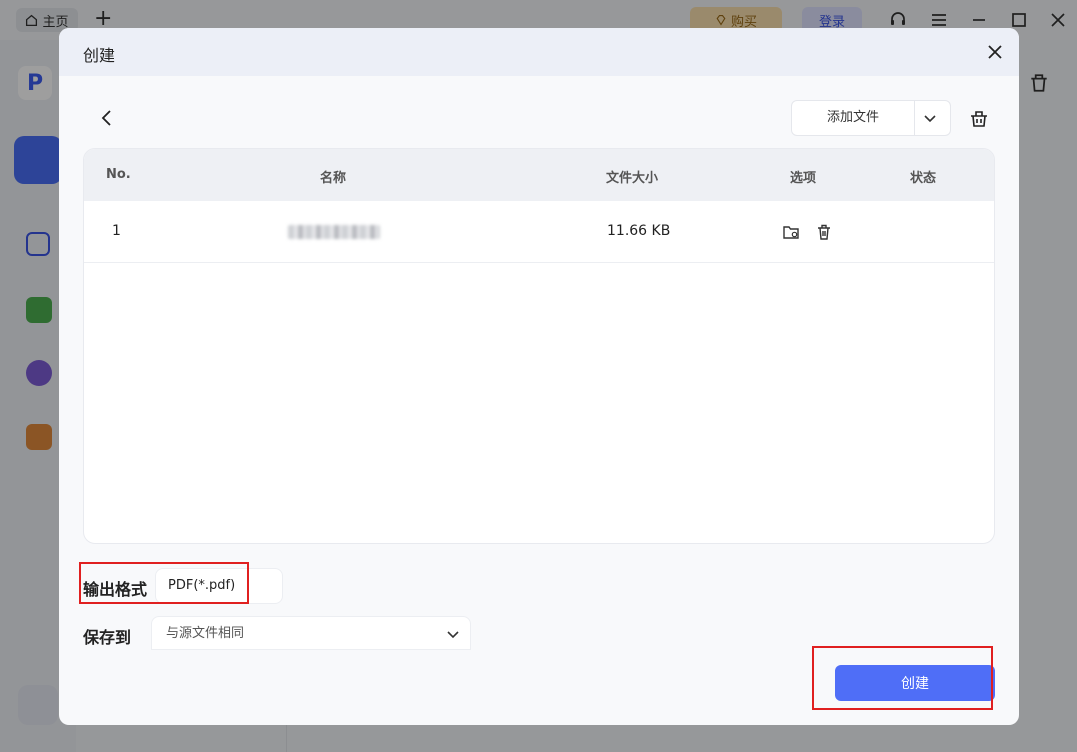 This screenshot has width=1077, height=752. Describe the element at coordinates (539, 232) in the screenshot. I see `table-row: 1 11.66 KB` at that location.